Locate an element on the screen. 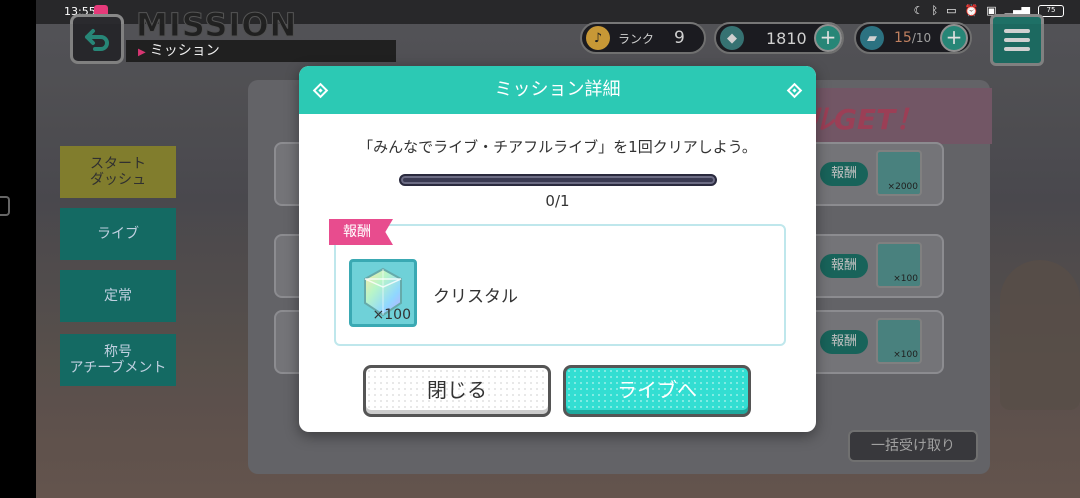 Image resolution: width=1080 pixels, height=498 pixels. crystal-icon: ×100 is located at coordinates (383, 293).